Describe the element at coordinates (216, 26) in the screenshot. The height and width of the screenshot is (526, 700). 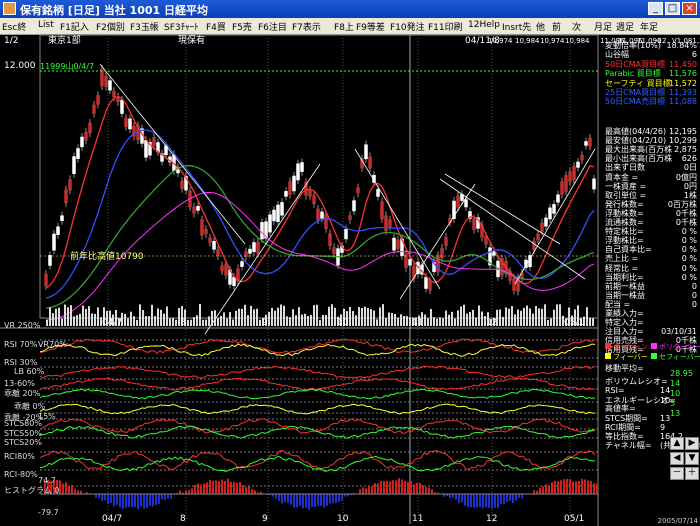
I see `menu-item-6: F4買` at that location.